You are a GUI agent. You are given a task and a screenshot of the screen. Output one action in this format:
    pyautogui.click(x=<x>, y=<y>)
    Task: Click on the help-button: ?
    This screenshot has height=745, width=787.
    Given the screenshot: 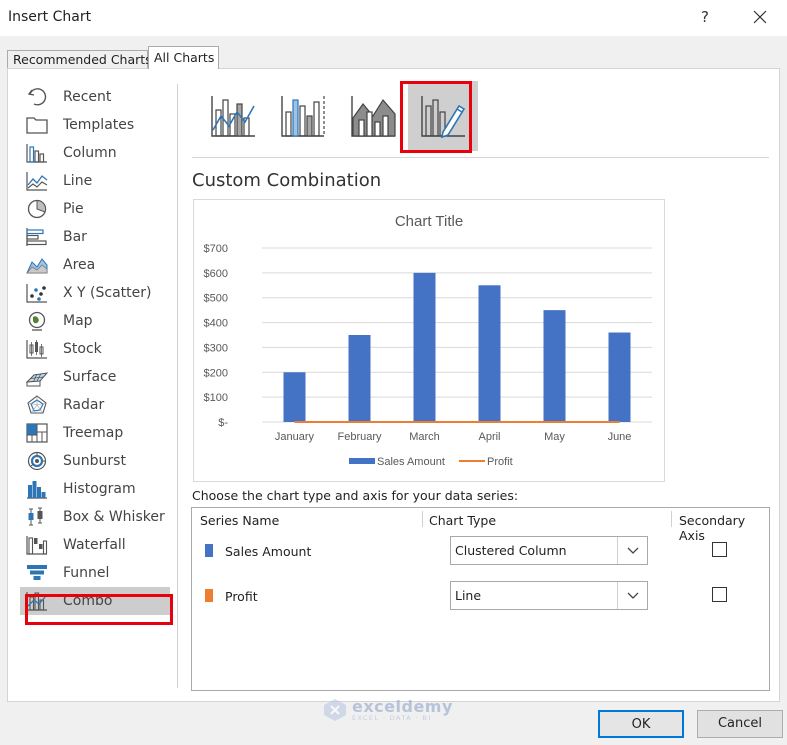 What is the action you would take?
    pyautogui.click(x=705, y=17)
    